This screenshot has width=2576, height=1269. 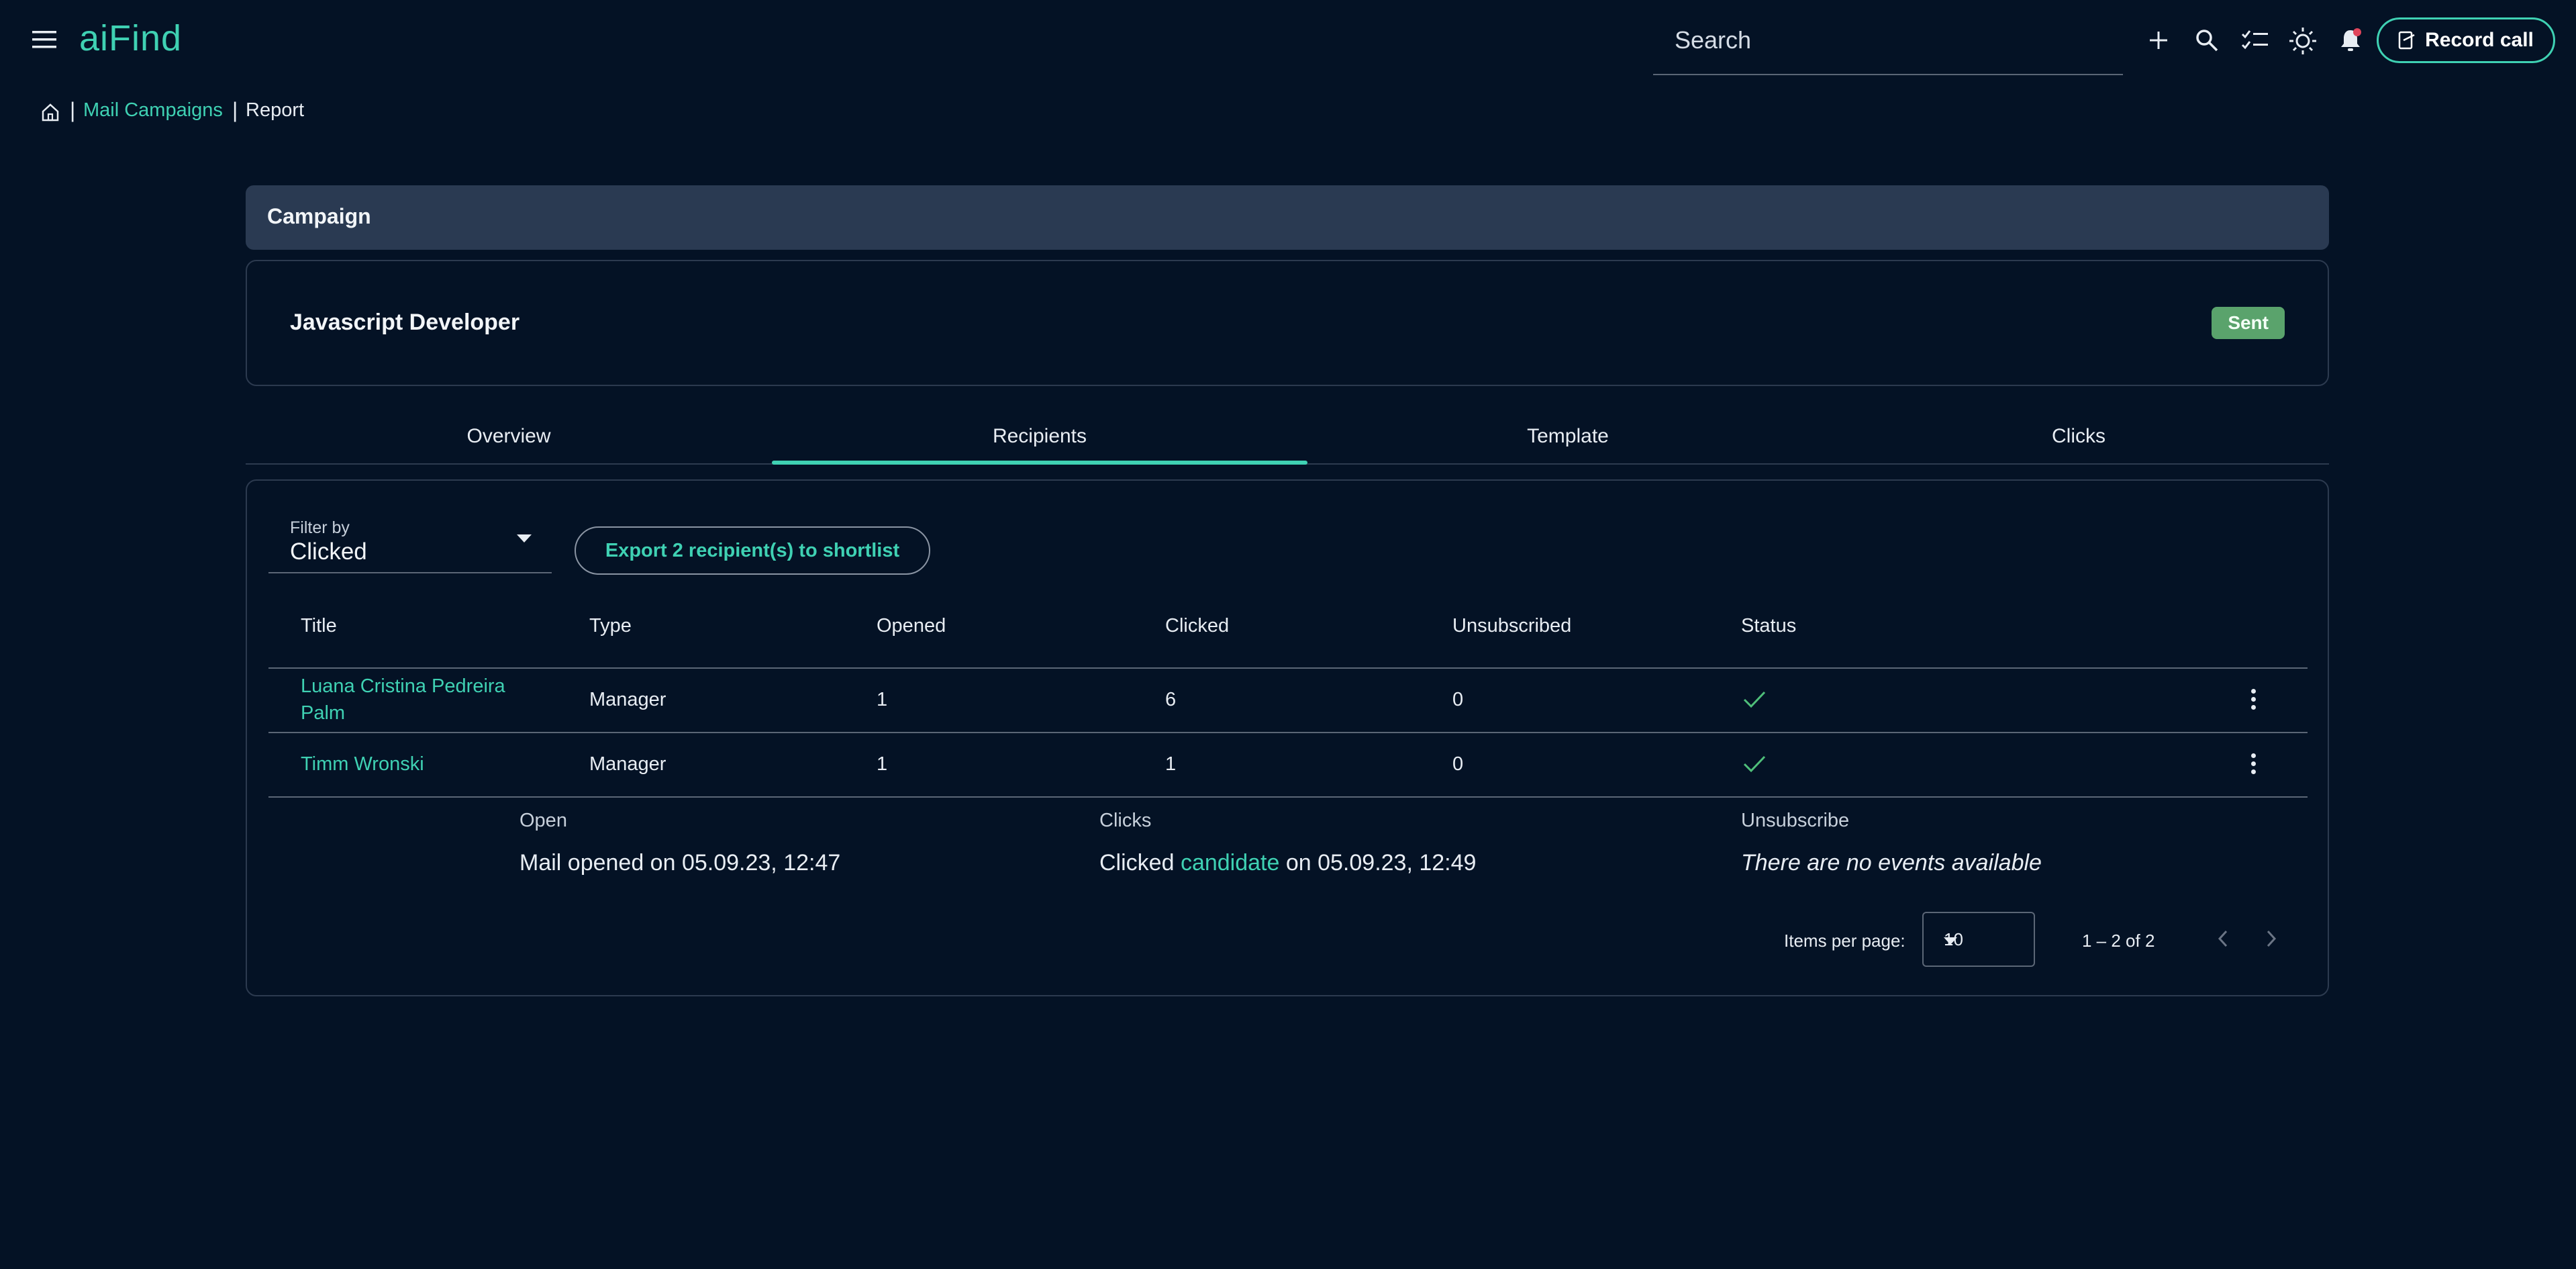 What do you see at coordinates (410, 540) in the screenshot?
I see `filter-select: Filter by Clicked` at bounding box center [410, 540].